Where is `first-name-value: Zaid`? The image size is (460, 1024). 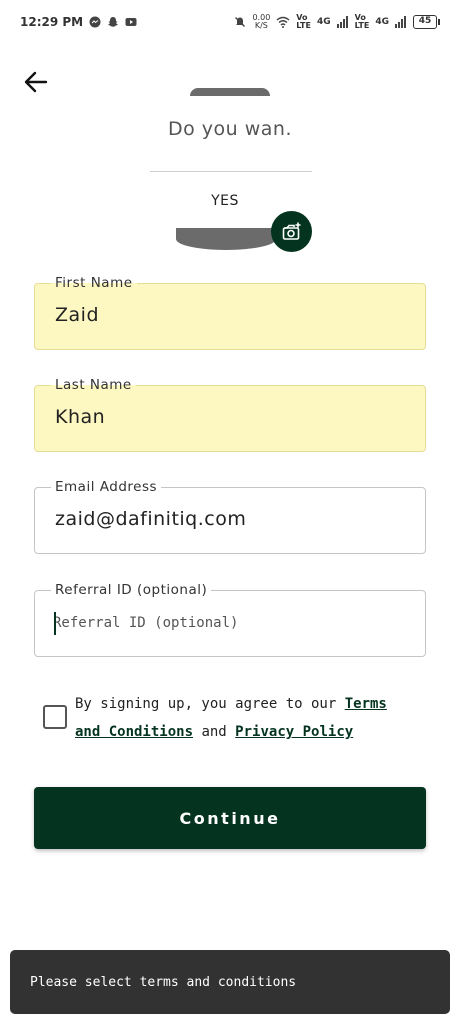 first-name-value: Zaid is located at coordinates (77, 315).